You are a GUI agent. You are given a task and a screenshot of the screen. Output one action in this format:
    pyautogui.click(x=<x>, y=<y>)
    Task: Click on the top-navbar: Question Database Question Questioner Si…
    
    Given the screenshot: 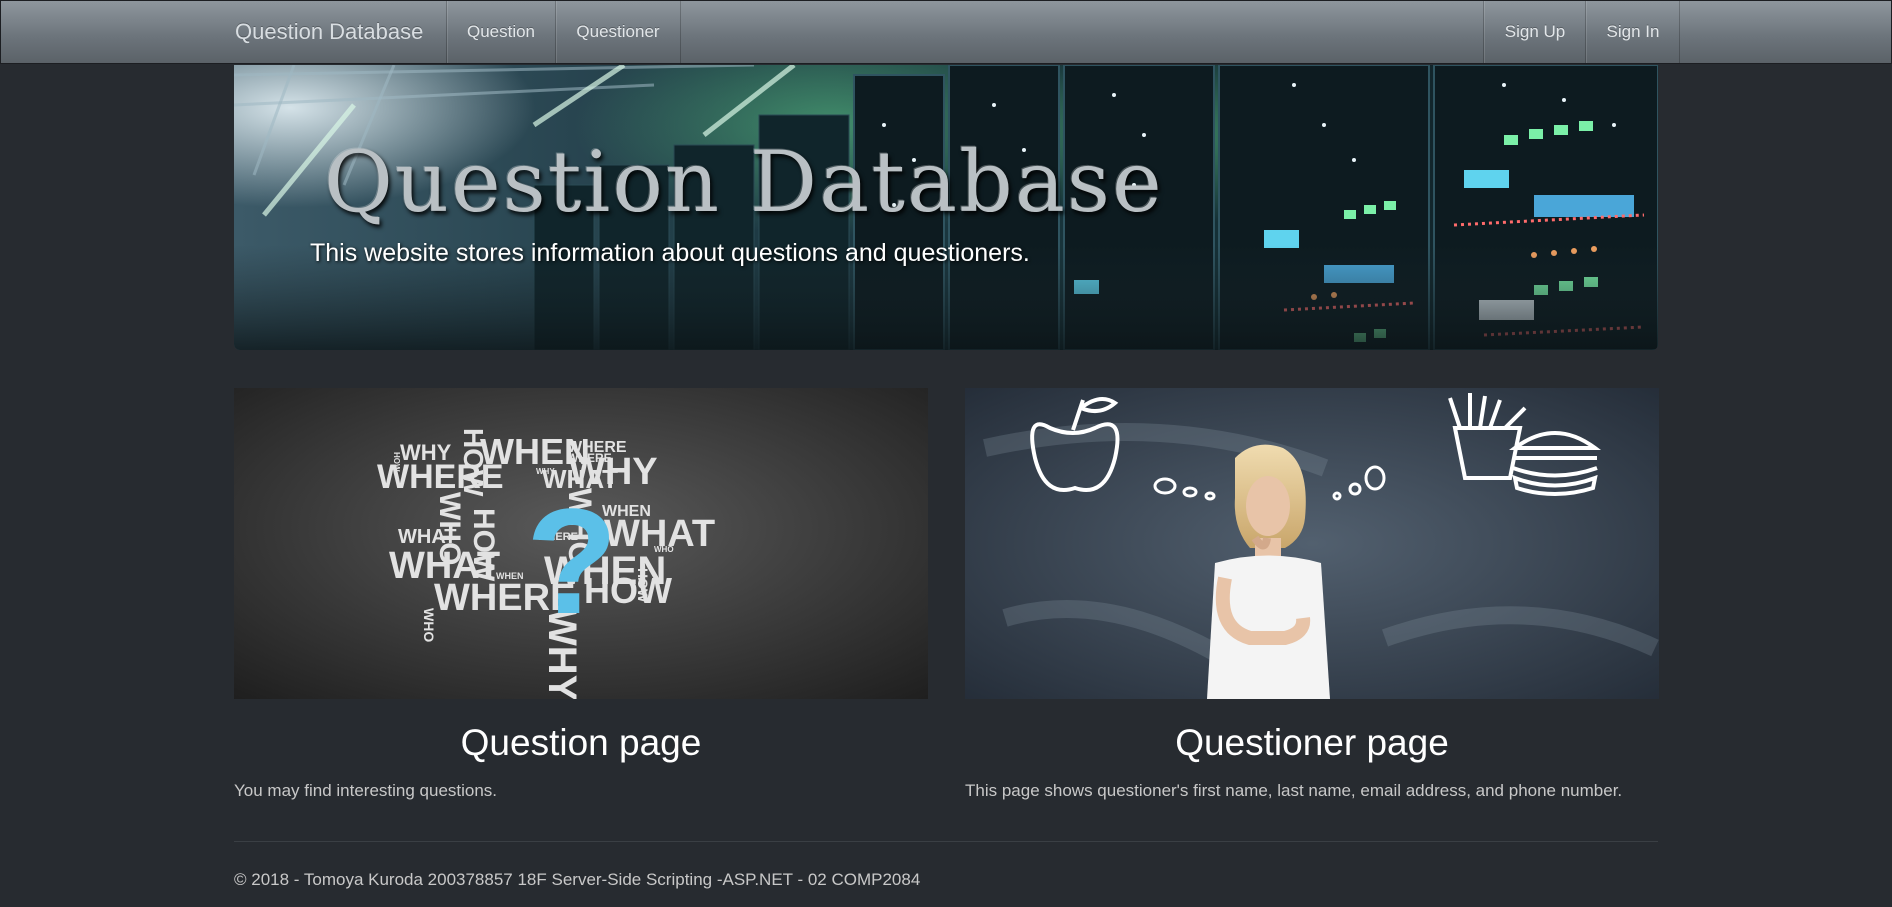 What is the action you would take?
    pyautogui.click(x=946, y=32)
    